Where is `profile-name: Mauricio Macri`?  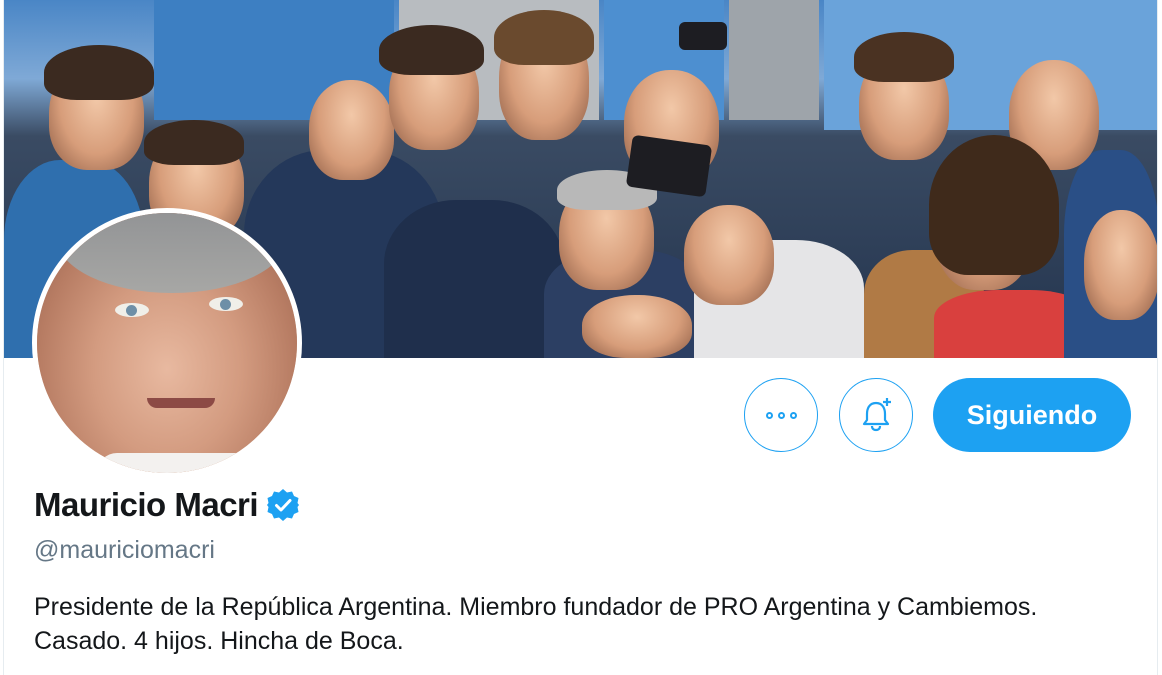
profile-name: Mauricio Macri is located at coordinates (146, 504).